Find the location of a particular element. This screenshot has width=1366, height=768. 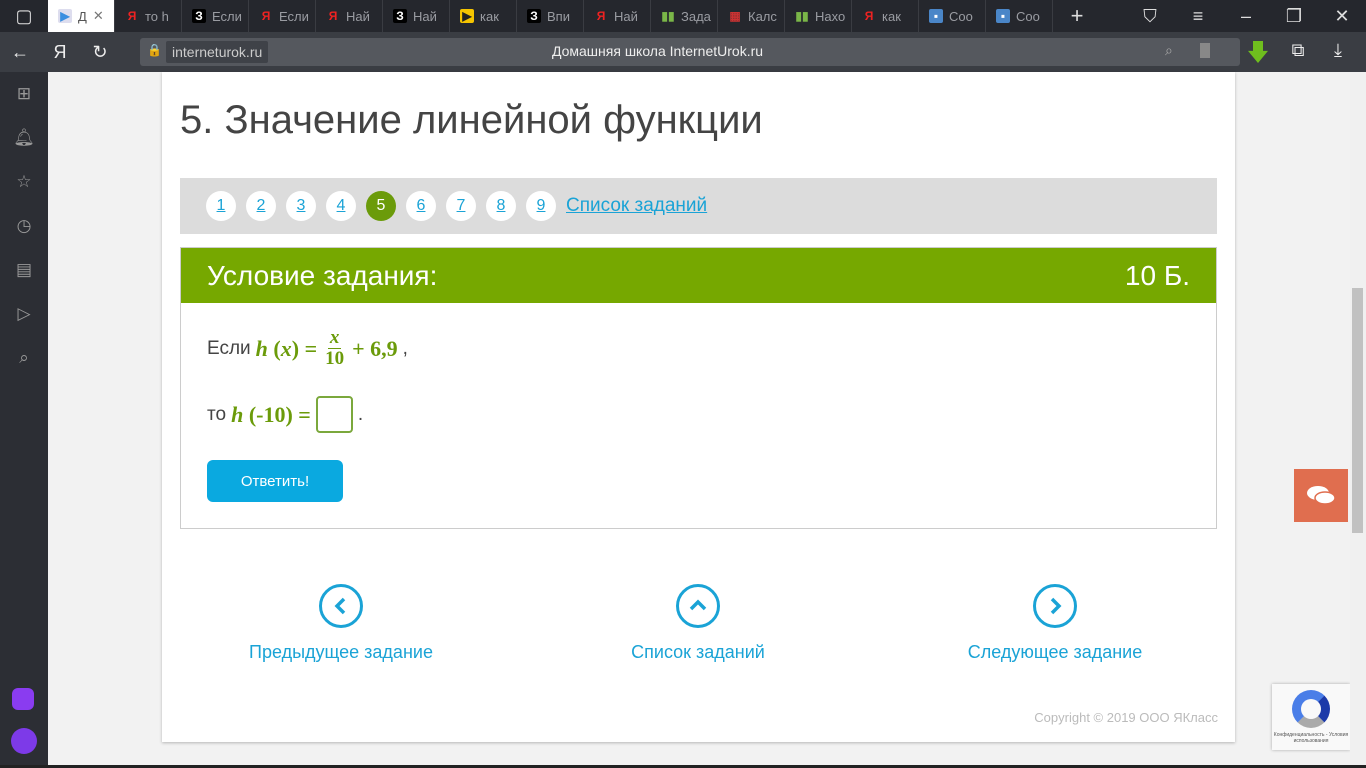

page-9: 9 is located at coordinates (541, 206).